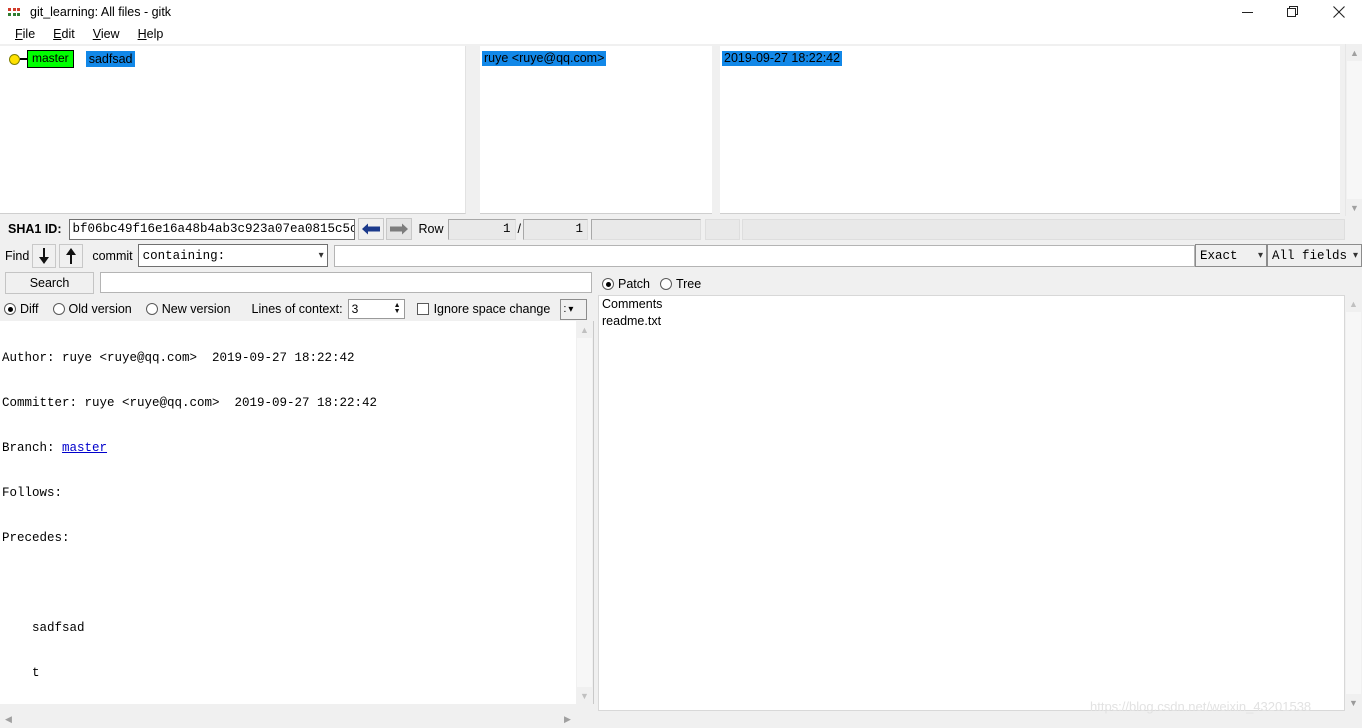  What do you see at coordinates (971, 304) in the screenshot?
I see `file-list-item-comments: Comments` at bounding box center [971, 304].